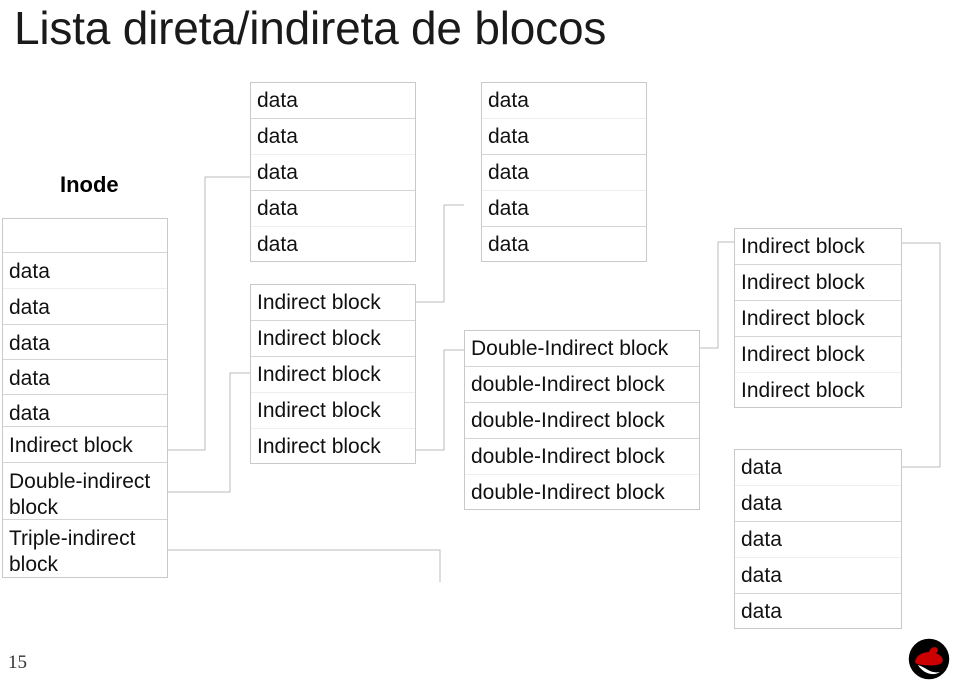  I want to click on level2-double-row-5: double-Indirect block, so click(568, 492).